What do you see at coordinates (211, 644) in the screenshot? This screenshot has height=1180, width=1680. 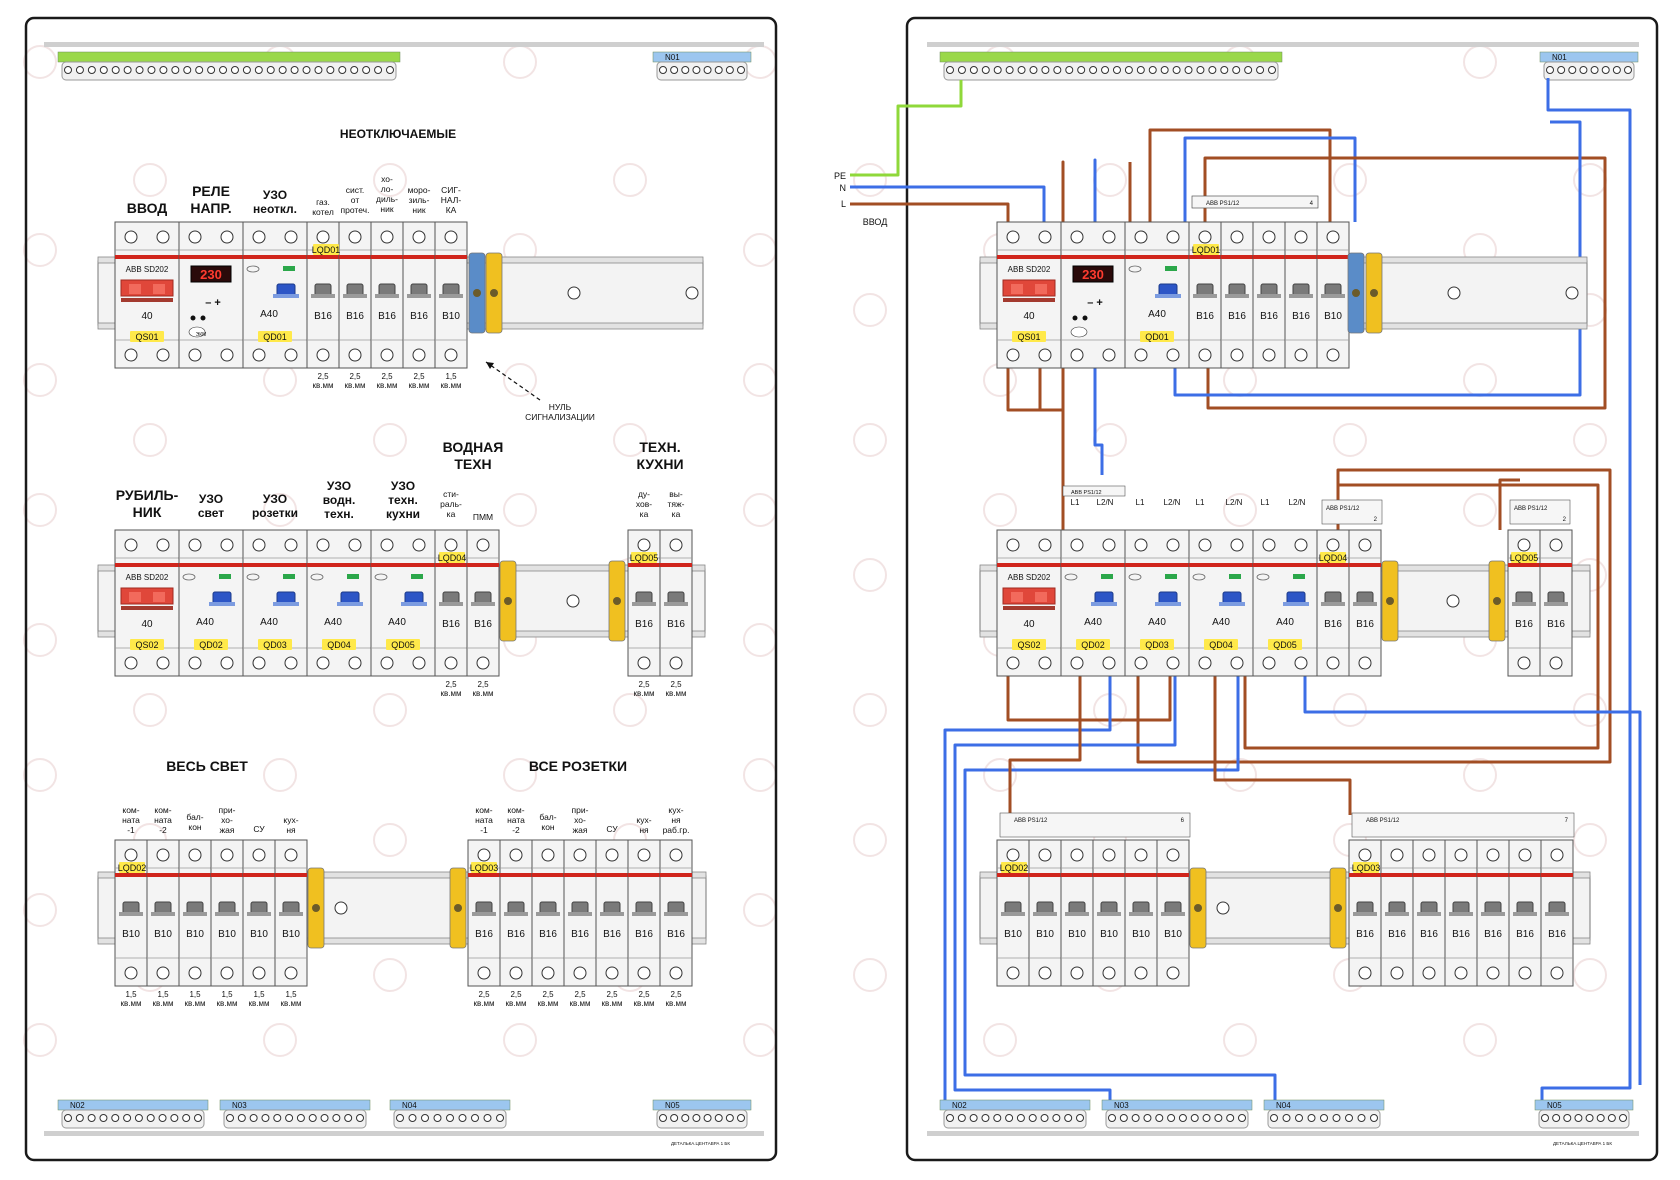 I see `device-tag: QD02` at bounding box center [211, 644].